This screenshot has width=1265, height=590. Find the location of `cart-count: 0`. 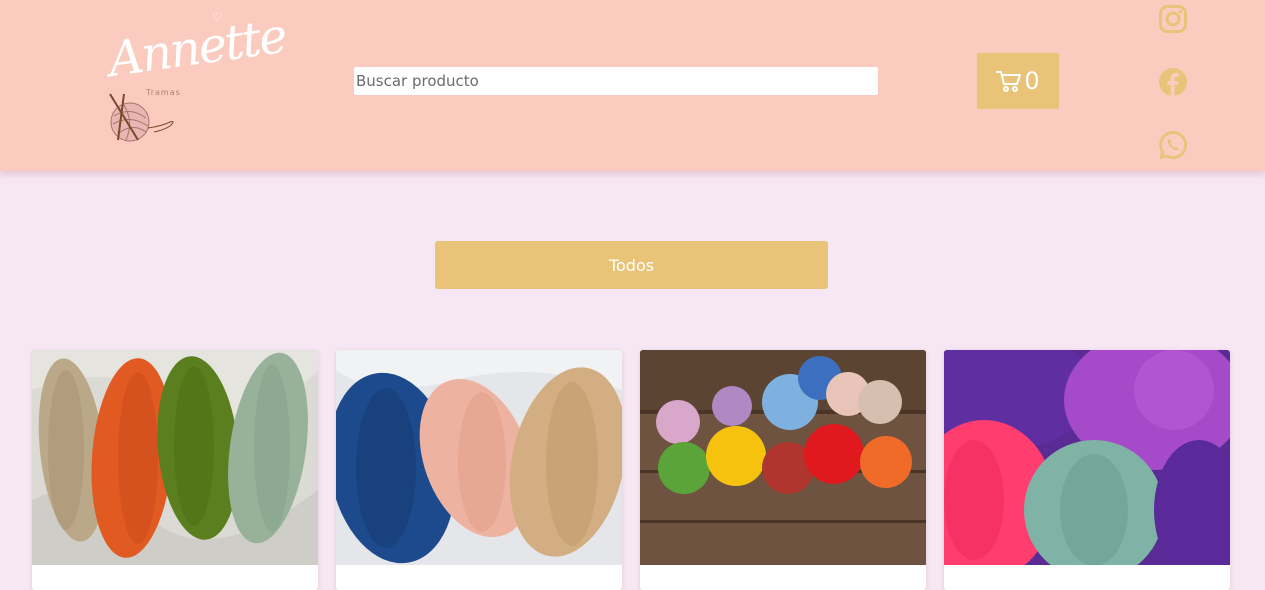

cart-count: 0 is located at coordinates (1032, 81).